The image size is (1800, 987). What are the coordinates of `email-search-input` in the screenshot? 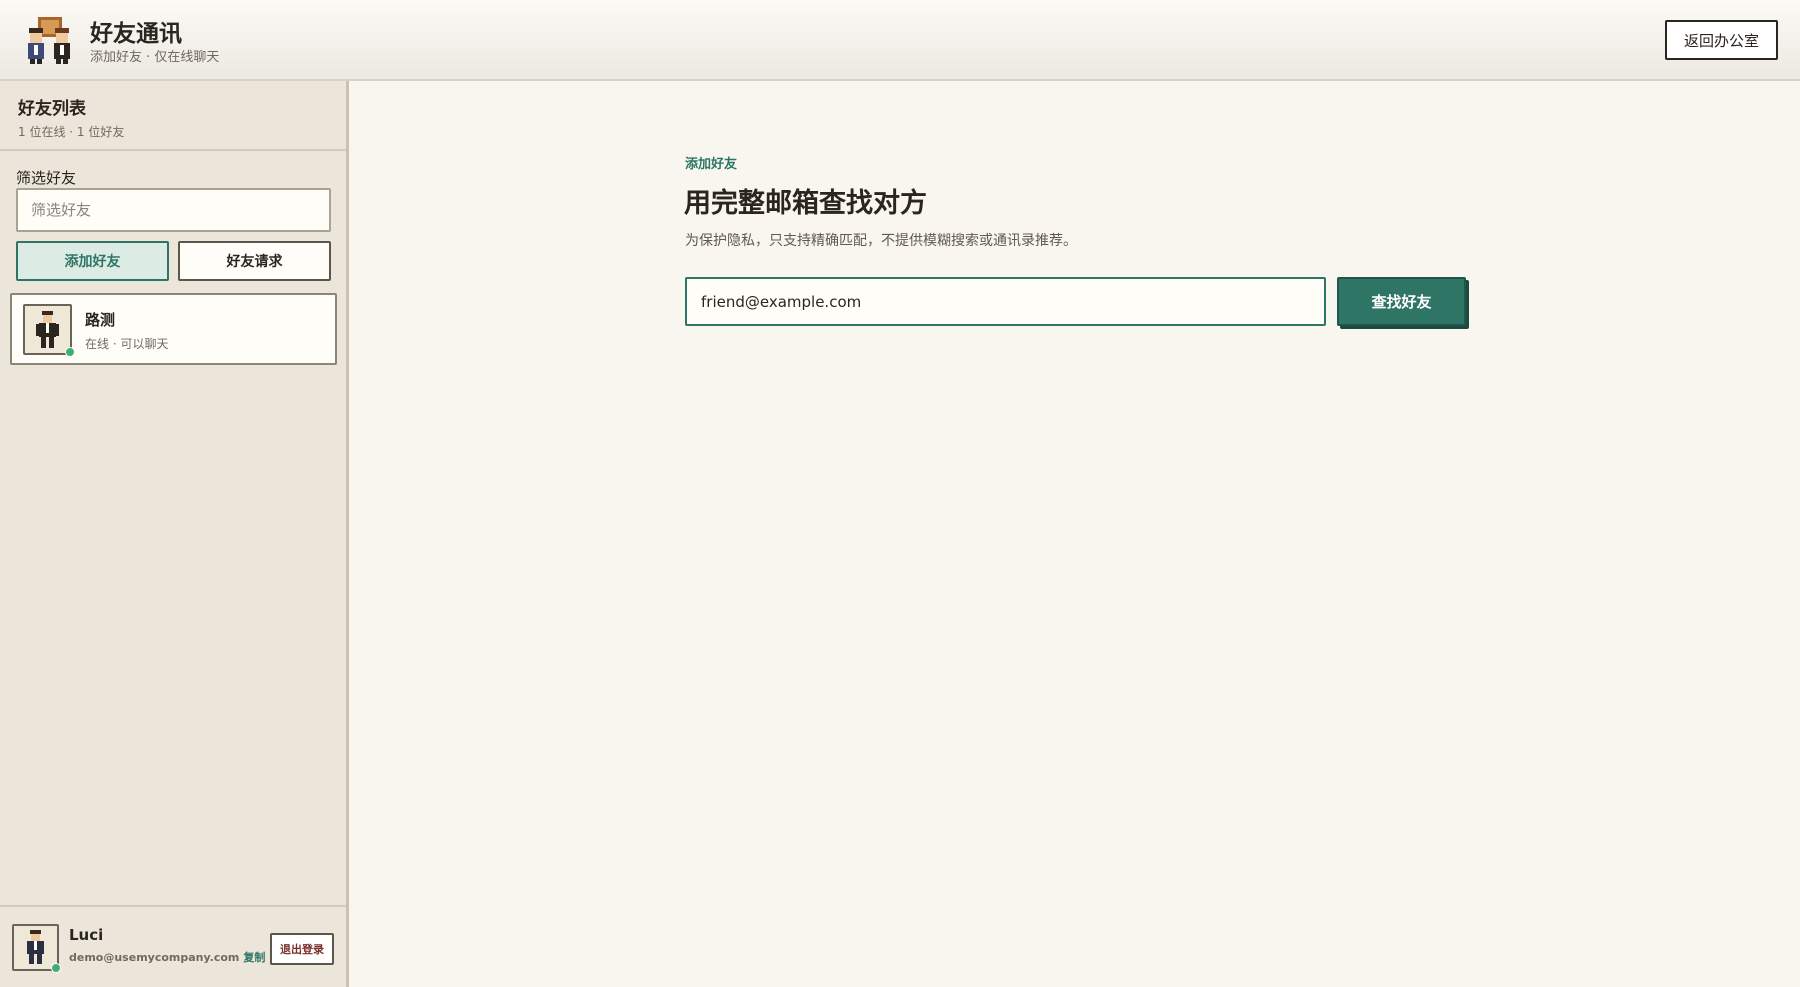 It's located at (1005, 301).